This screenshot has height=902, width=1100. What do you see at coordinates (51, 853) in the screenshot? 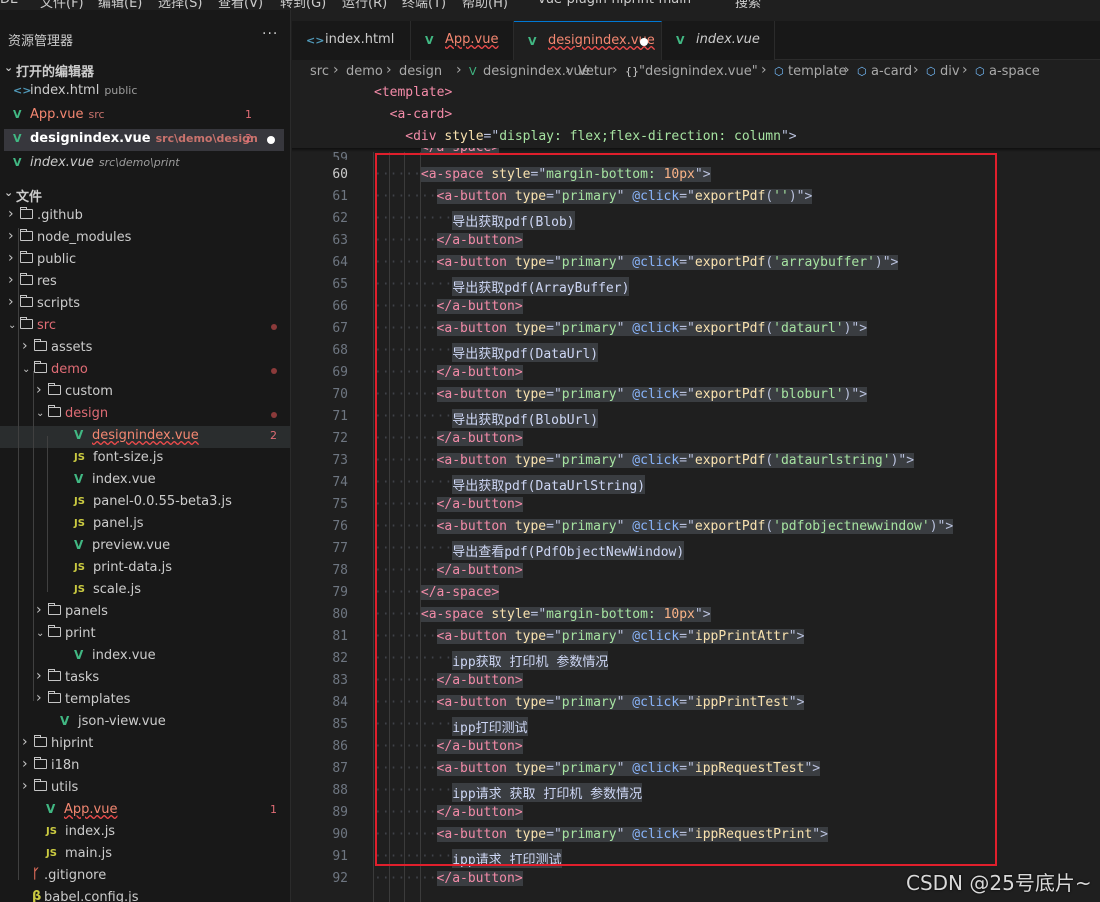
I see `js-icon: JS` at bounding box center [51, 853].